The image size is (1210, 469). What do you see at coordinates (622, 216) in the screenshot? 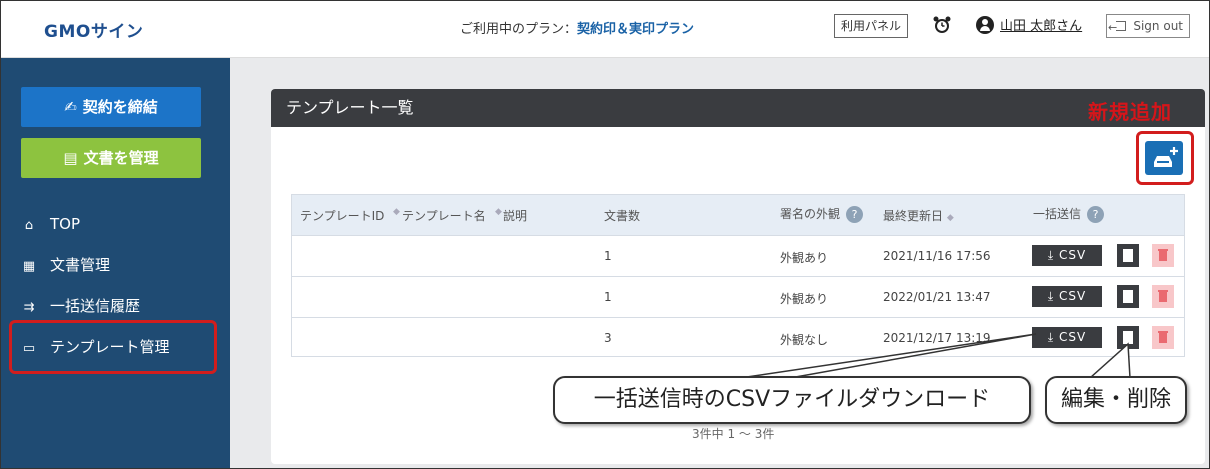
I see `col-doc-count: 文書数` at bounding box center [622, 216].